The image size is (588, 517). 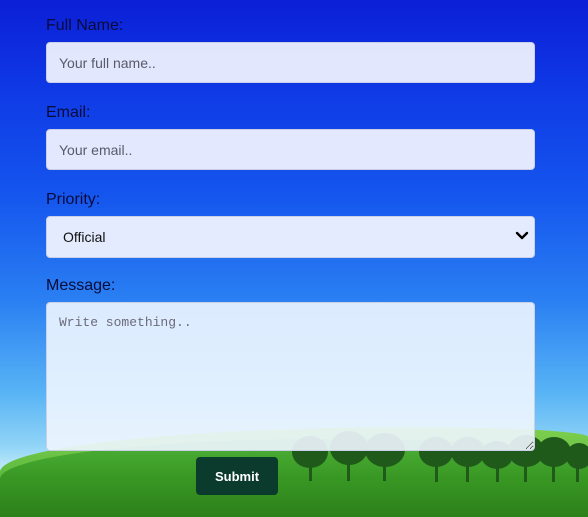 I want to click on priority-selected-value: Official, so click(x=290, y=237).